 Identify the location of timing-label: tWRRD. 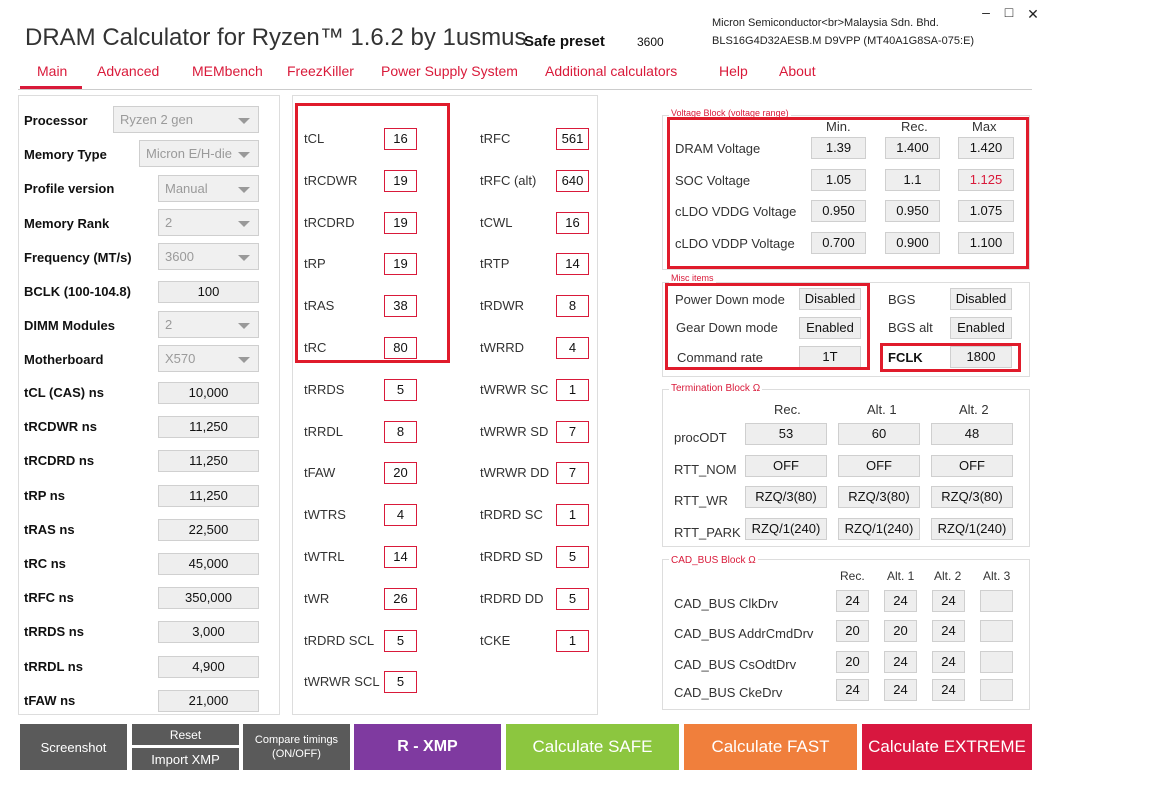
(502, 347).